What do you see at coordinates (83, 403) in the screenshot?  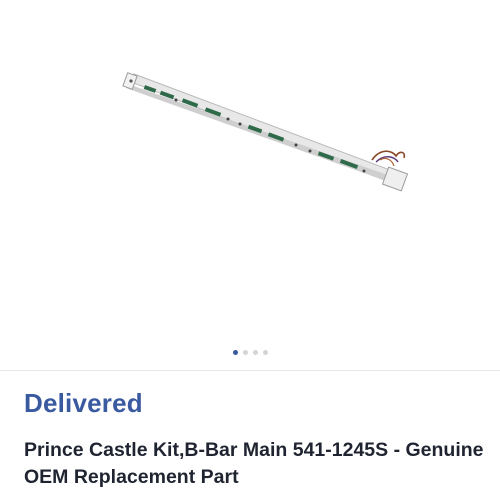 I see `delivery-status: Delivered` at bounding box center [83, 403].